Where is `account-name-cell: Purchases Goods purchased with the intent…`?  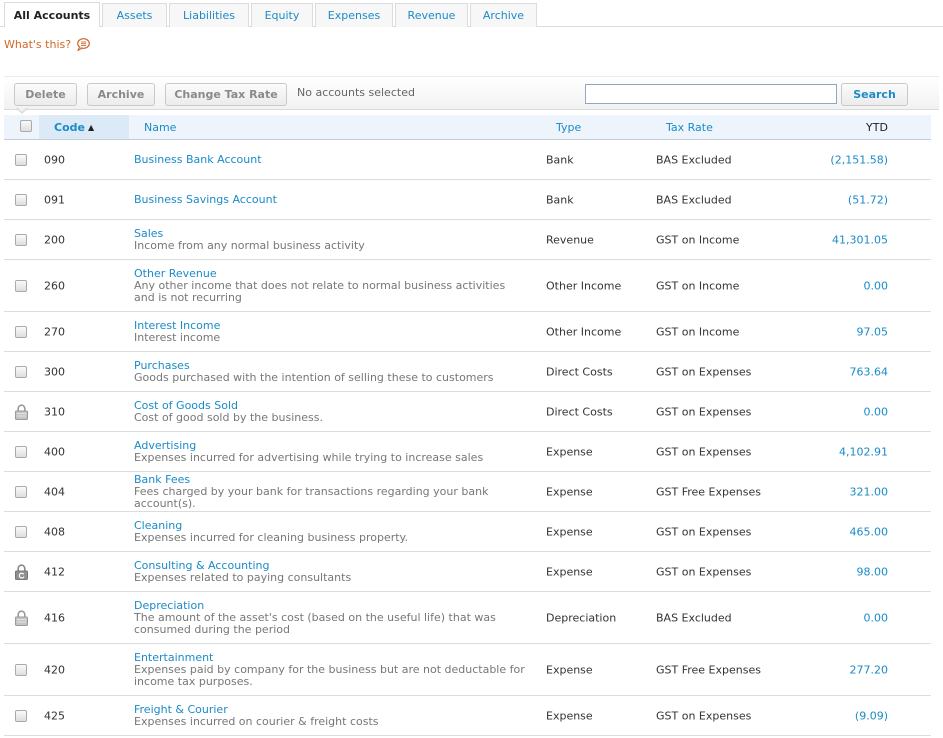
account-name-cell: Purchases Goods purchased with the intent… is located at coordinates (331, 371).